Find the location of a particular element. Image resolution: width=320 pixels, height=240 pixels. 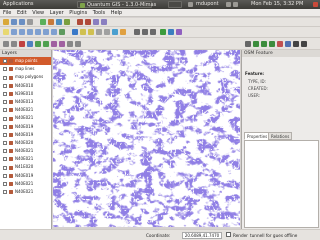

move-feature-icon is located at coordinates (30, 44).